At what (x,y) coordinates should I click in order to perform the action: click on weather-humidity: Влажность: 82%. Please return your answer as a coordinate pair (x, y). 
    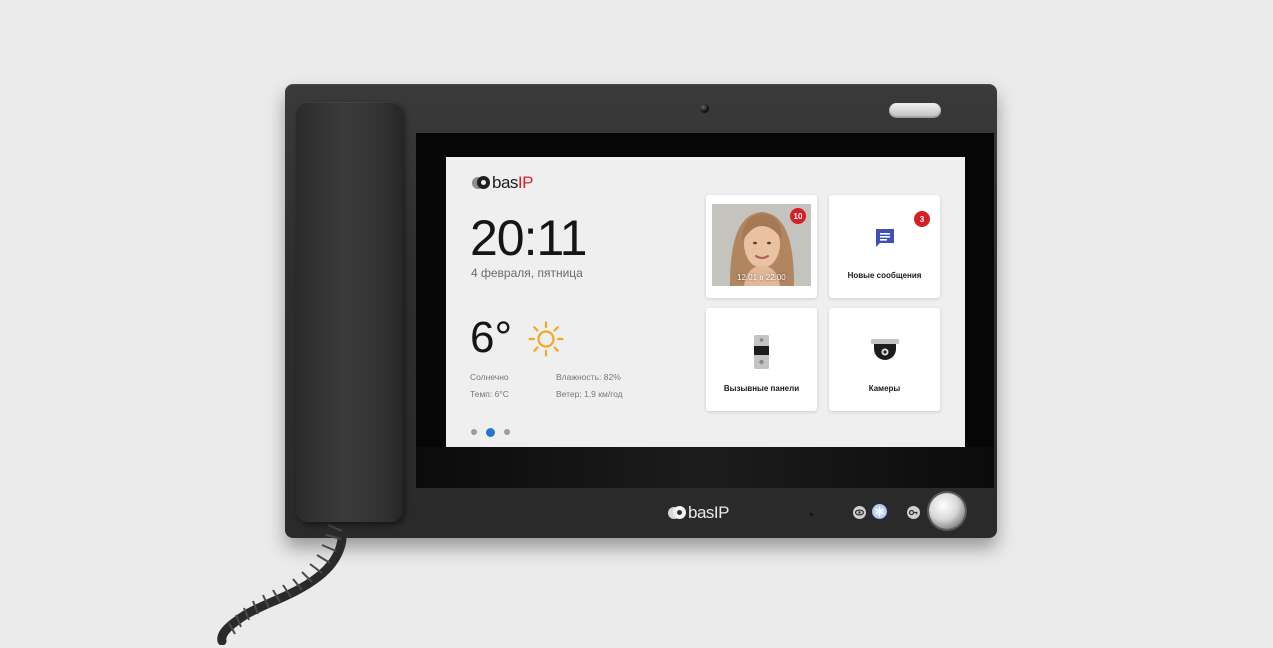
    Looking at the image, I should click on (588, 377).